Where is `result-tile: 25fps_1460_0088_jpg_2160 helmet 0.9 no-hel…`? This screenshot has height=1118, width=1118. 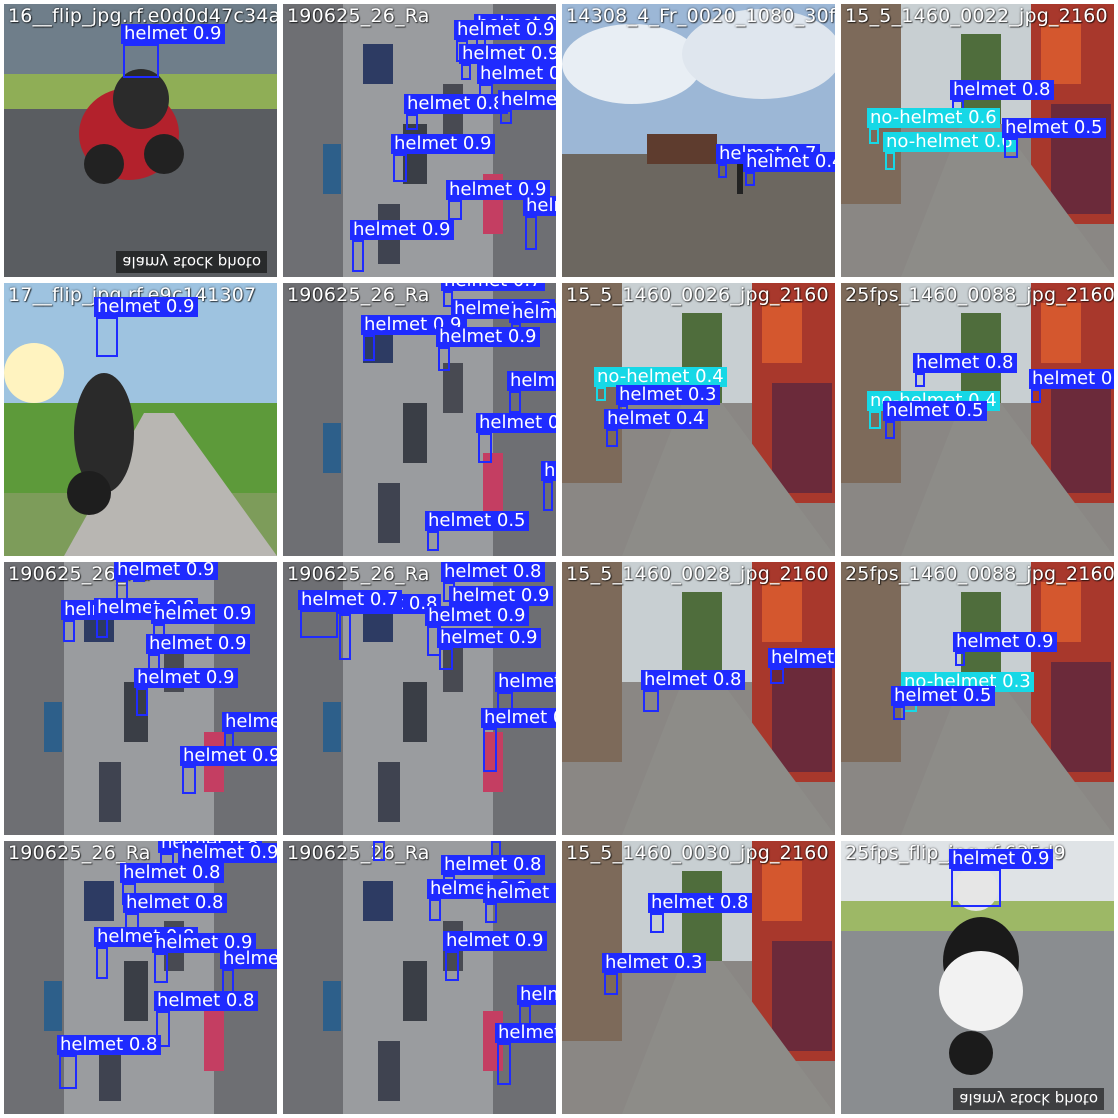 result-tile: 25fps_1460_0088_jpg_2160 helmet 0.9 no-hel… is located at coordinates (977, 698).